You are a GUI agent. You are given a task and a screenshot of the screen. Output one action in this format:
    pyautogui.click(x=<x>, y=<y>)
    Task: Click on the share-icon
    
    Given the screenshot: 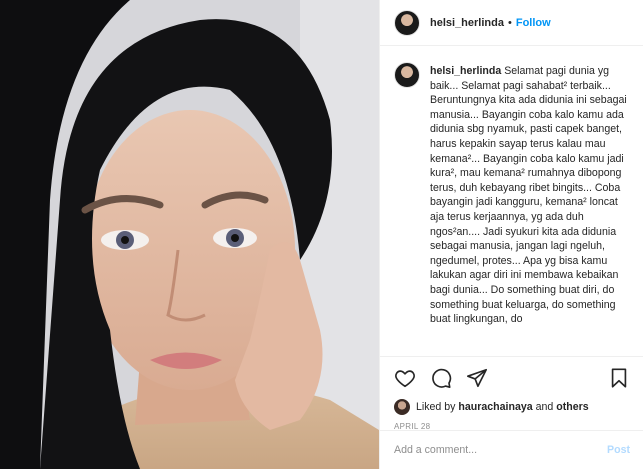 What is the action you would take?
    pyautogui.click(x=477, y=378)
    